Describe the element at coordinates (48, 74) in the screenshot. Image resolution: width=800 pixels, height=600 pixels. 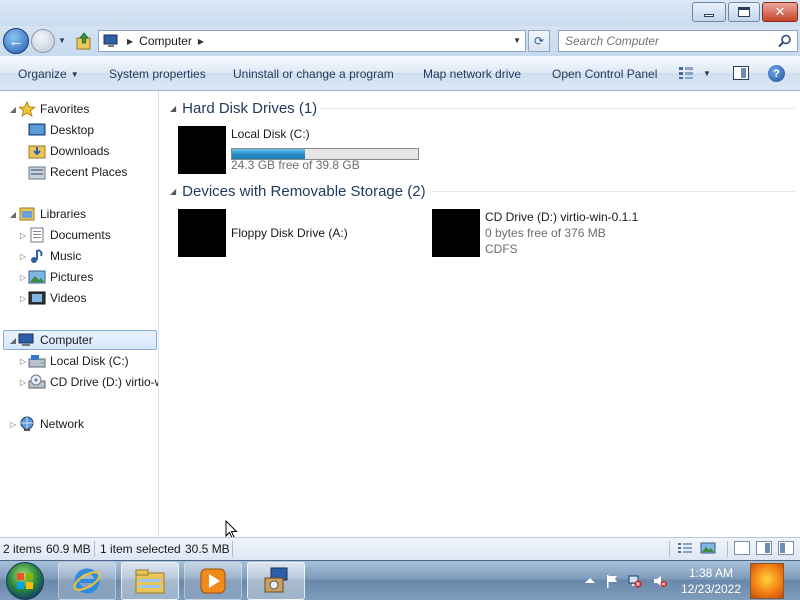
I see `organize-menu: Organize ▼` at that location.